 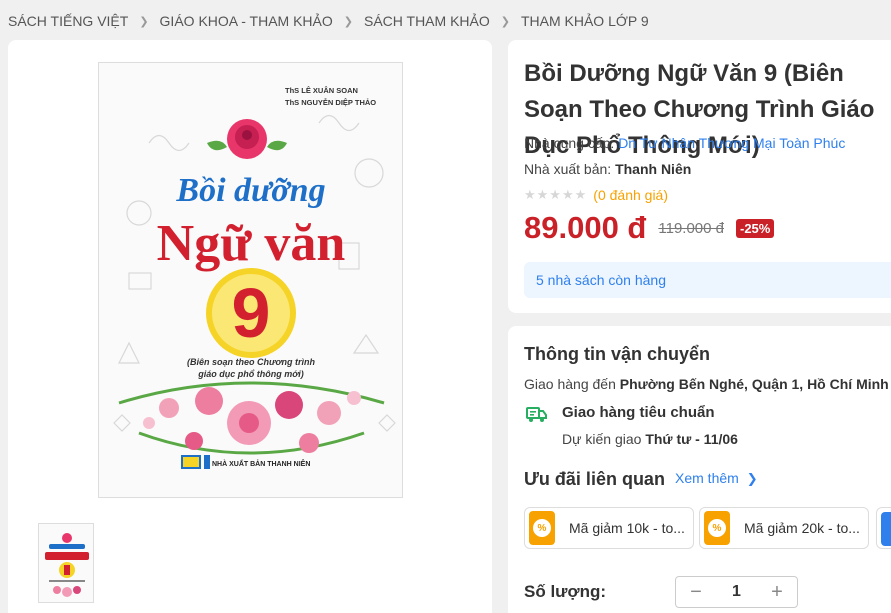 What do you see at coordinates (250, 190) in the screenshot?
I see `cover-title-top: Bồi dưỡng` at bounding box center [250, 190].